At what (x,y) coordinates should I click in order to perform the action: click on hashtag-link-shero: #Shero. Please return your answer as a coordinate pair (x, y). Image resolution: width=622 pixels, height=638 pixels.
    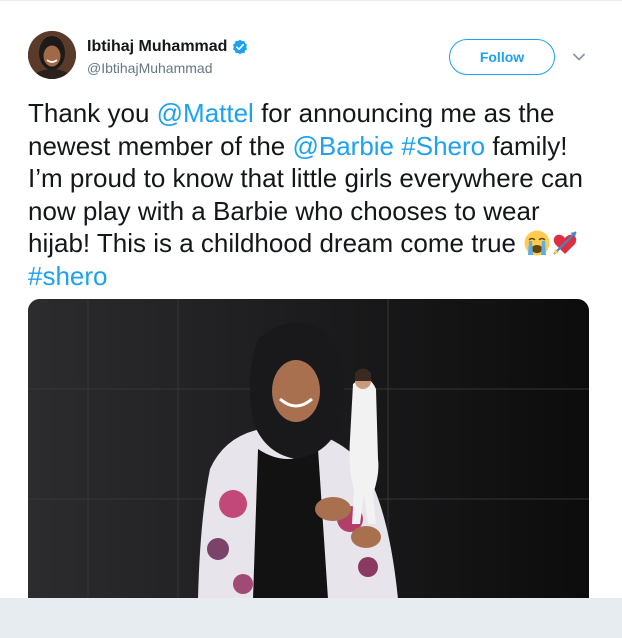
    Looking at the image, I should click on (443, 146).